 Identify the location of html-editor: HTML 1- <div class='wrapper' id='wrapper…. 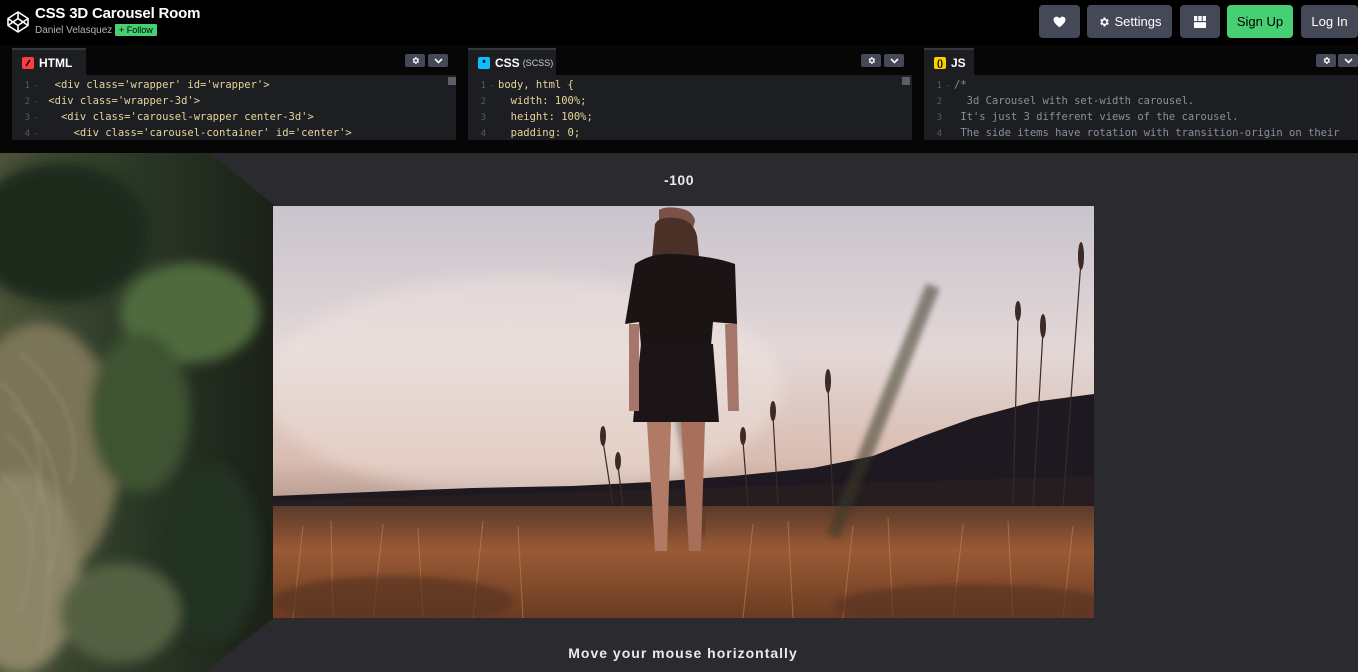
(234, 94).